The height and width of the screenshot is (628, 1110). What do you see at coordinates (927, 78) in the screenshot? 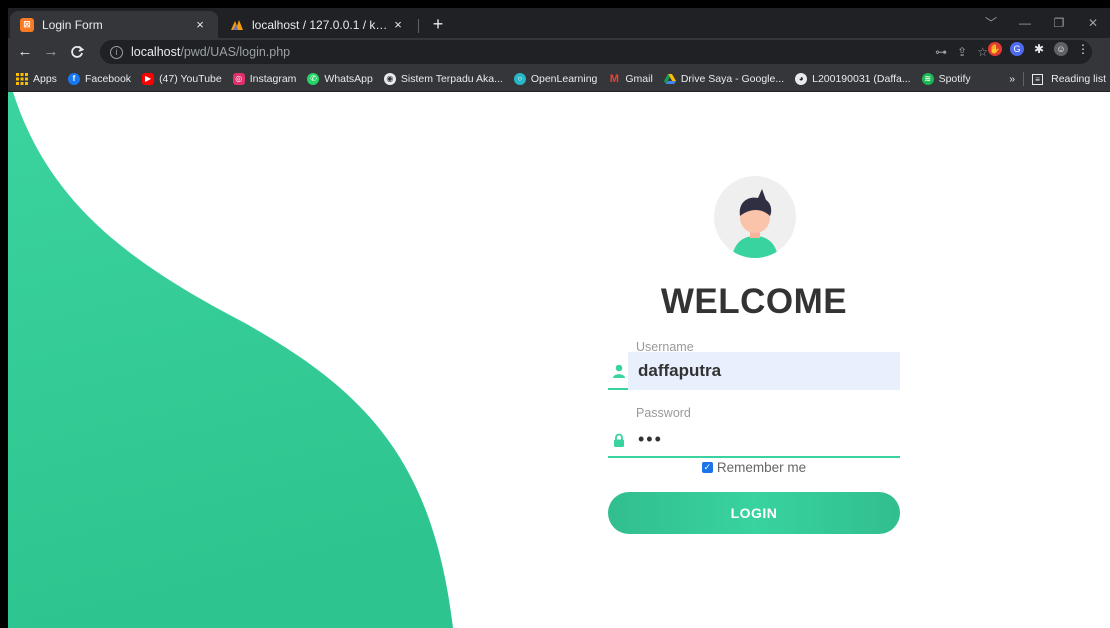
I see `spotify-icon: ≋` at bounding box center [927, 78].